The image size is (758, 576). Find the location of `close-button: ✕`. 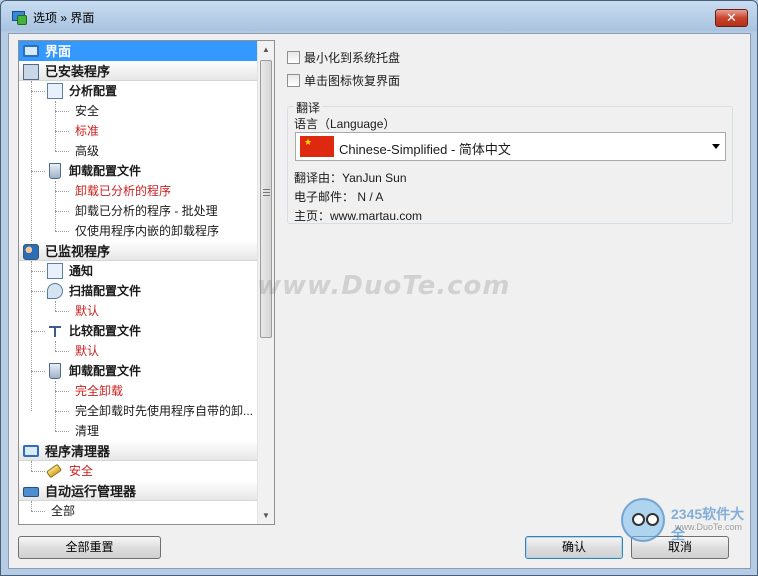

close-button: ✕ is located at coordinates (731, 18).